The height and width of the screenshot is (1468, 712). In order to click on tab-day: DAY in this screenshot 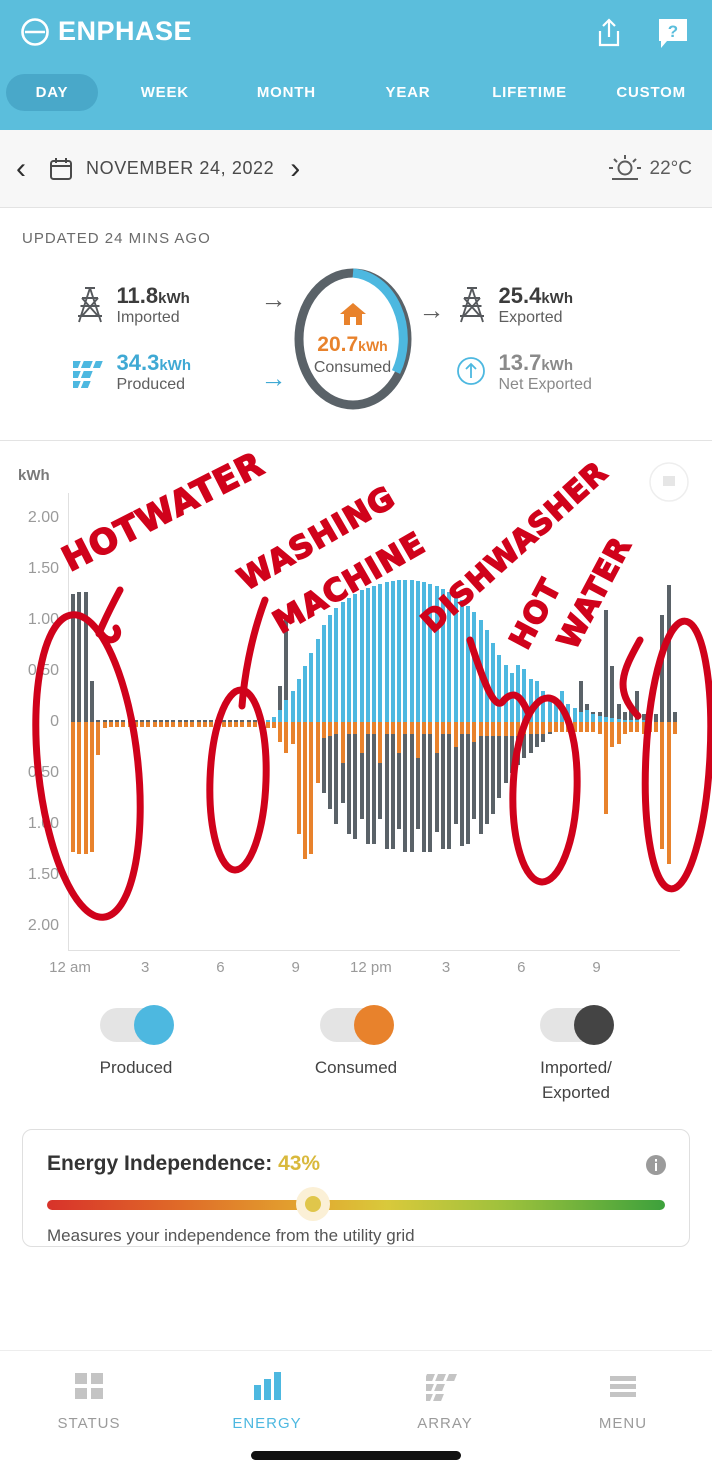, I will do `click(52, 92)`.